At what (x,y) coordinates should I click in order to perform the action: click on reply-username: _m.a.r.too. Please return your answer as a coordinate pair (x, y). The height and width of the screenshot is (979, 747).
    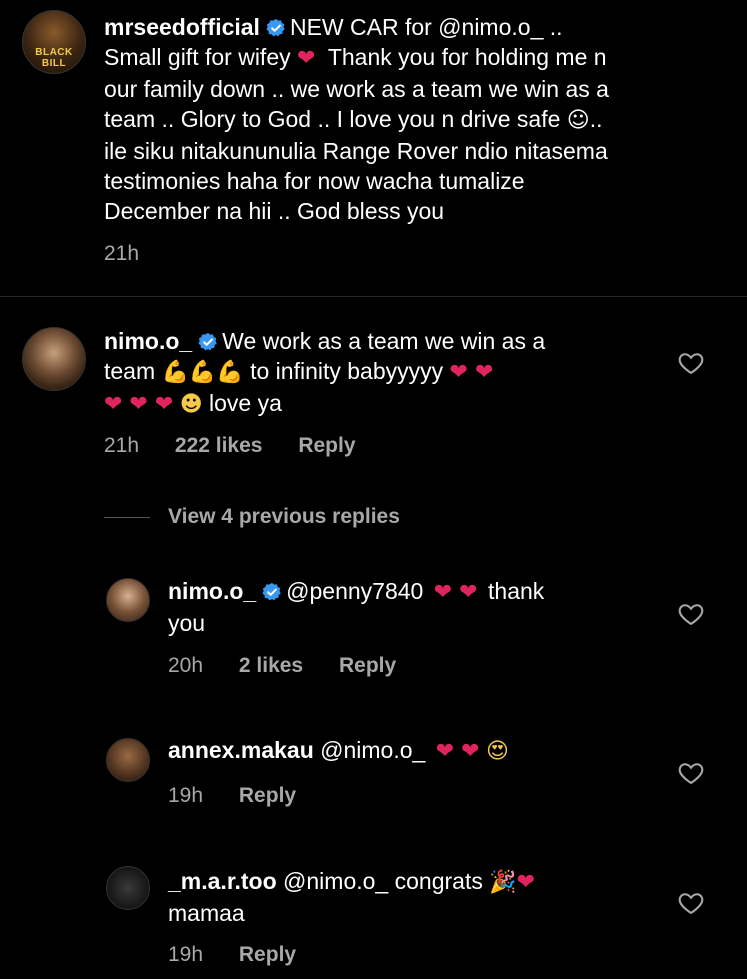
    Looking at the image, I should click on (222, 881).